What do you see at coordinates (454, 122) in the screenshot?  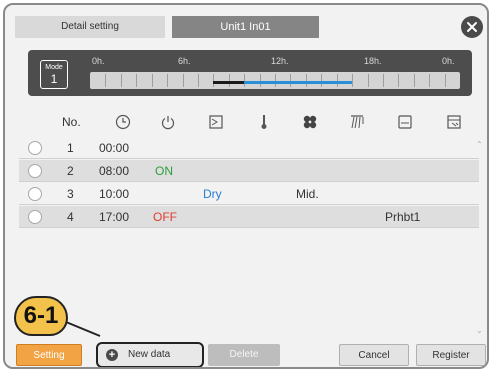 I see `vent-icon` at bounding box center [454, 122].